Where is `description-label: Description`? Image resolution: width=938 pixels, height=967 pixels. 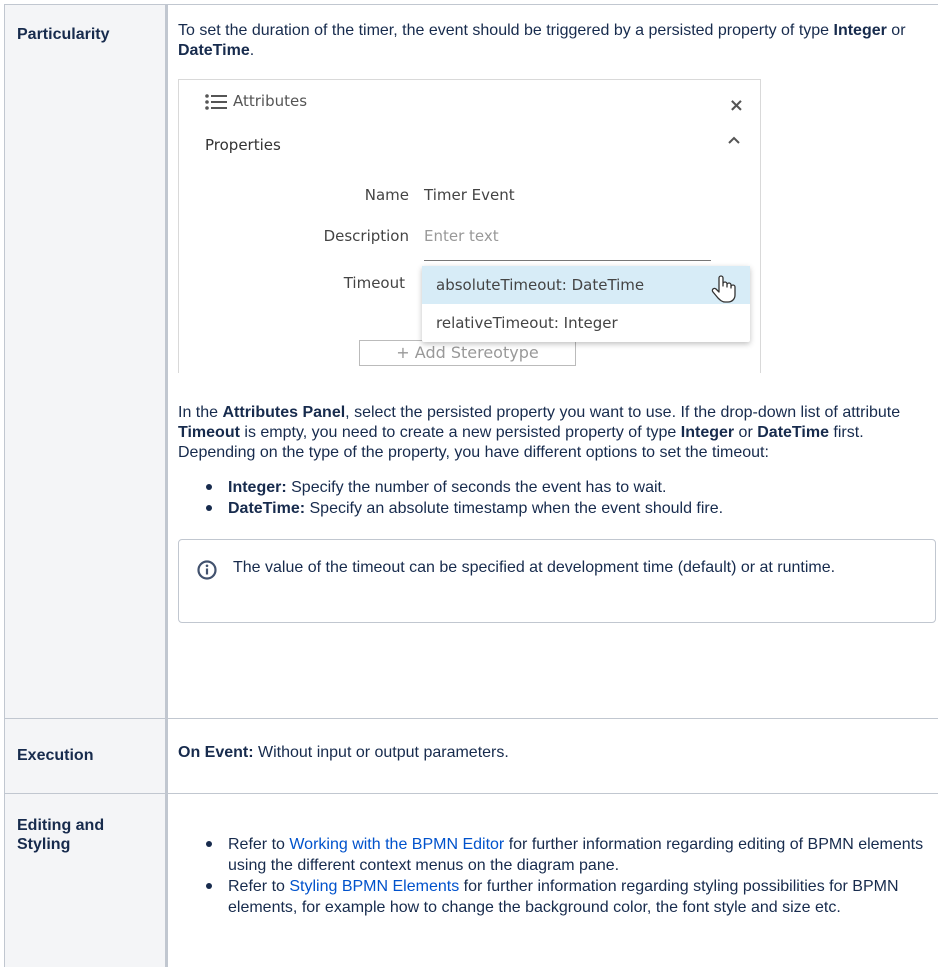 description-label: Description is located at coordinates (366, 236).